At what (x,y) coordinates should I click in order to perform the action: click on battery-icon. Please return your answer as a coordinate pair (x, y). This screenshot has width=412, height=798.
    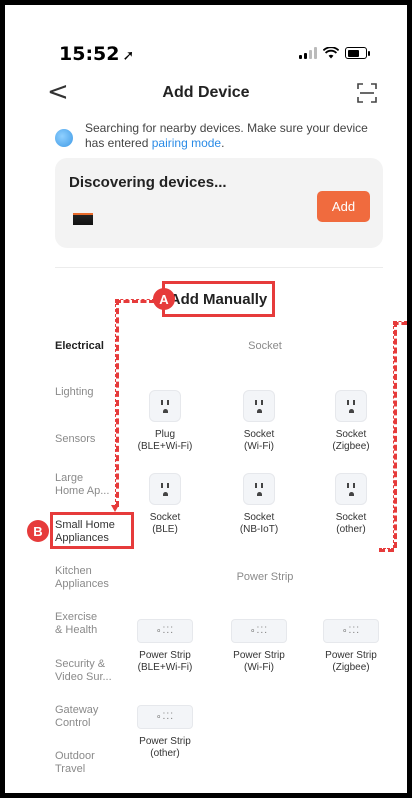
    Looking at the image, I should click on (357, 53).